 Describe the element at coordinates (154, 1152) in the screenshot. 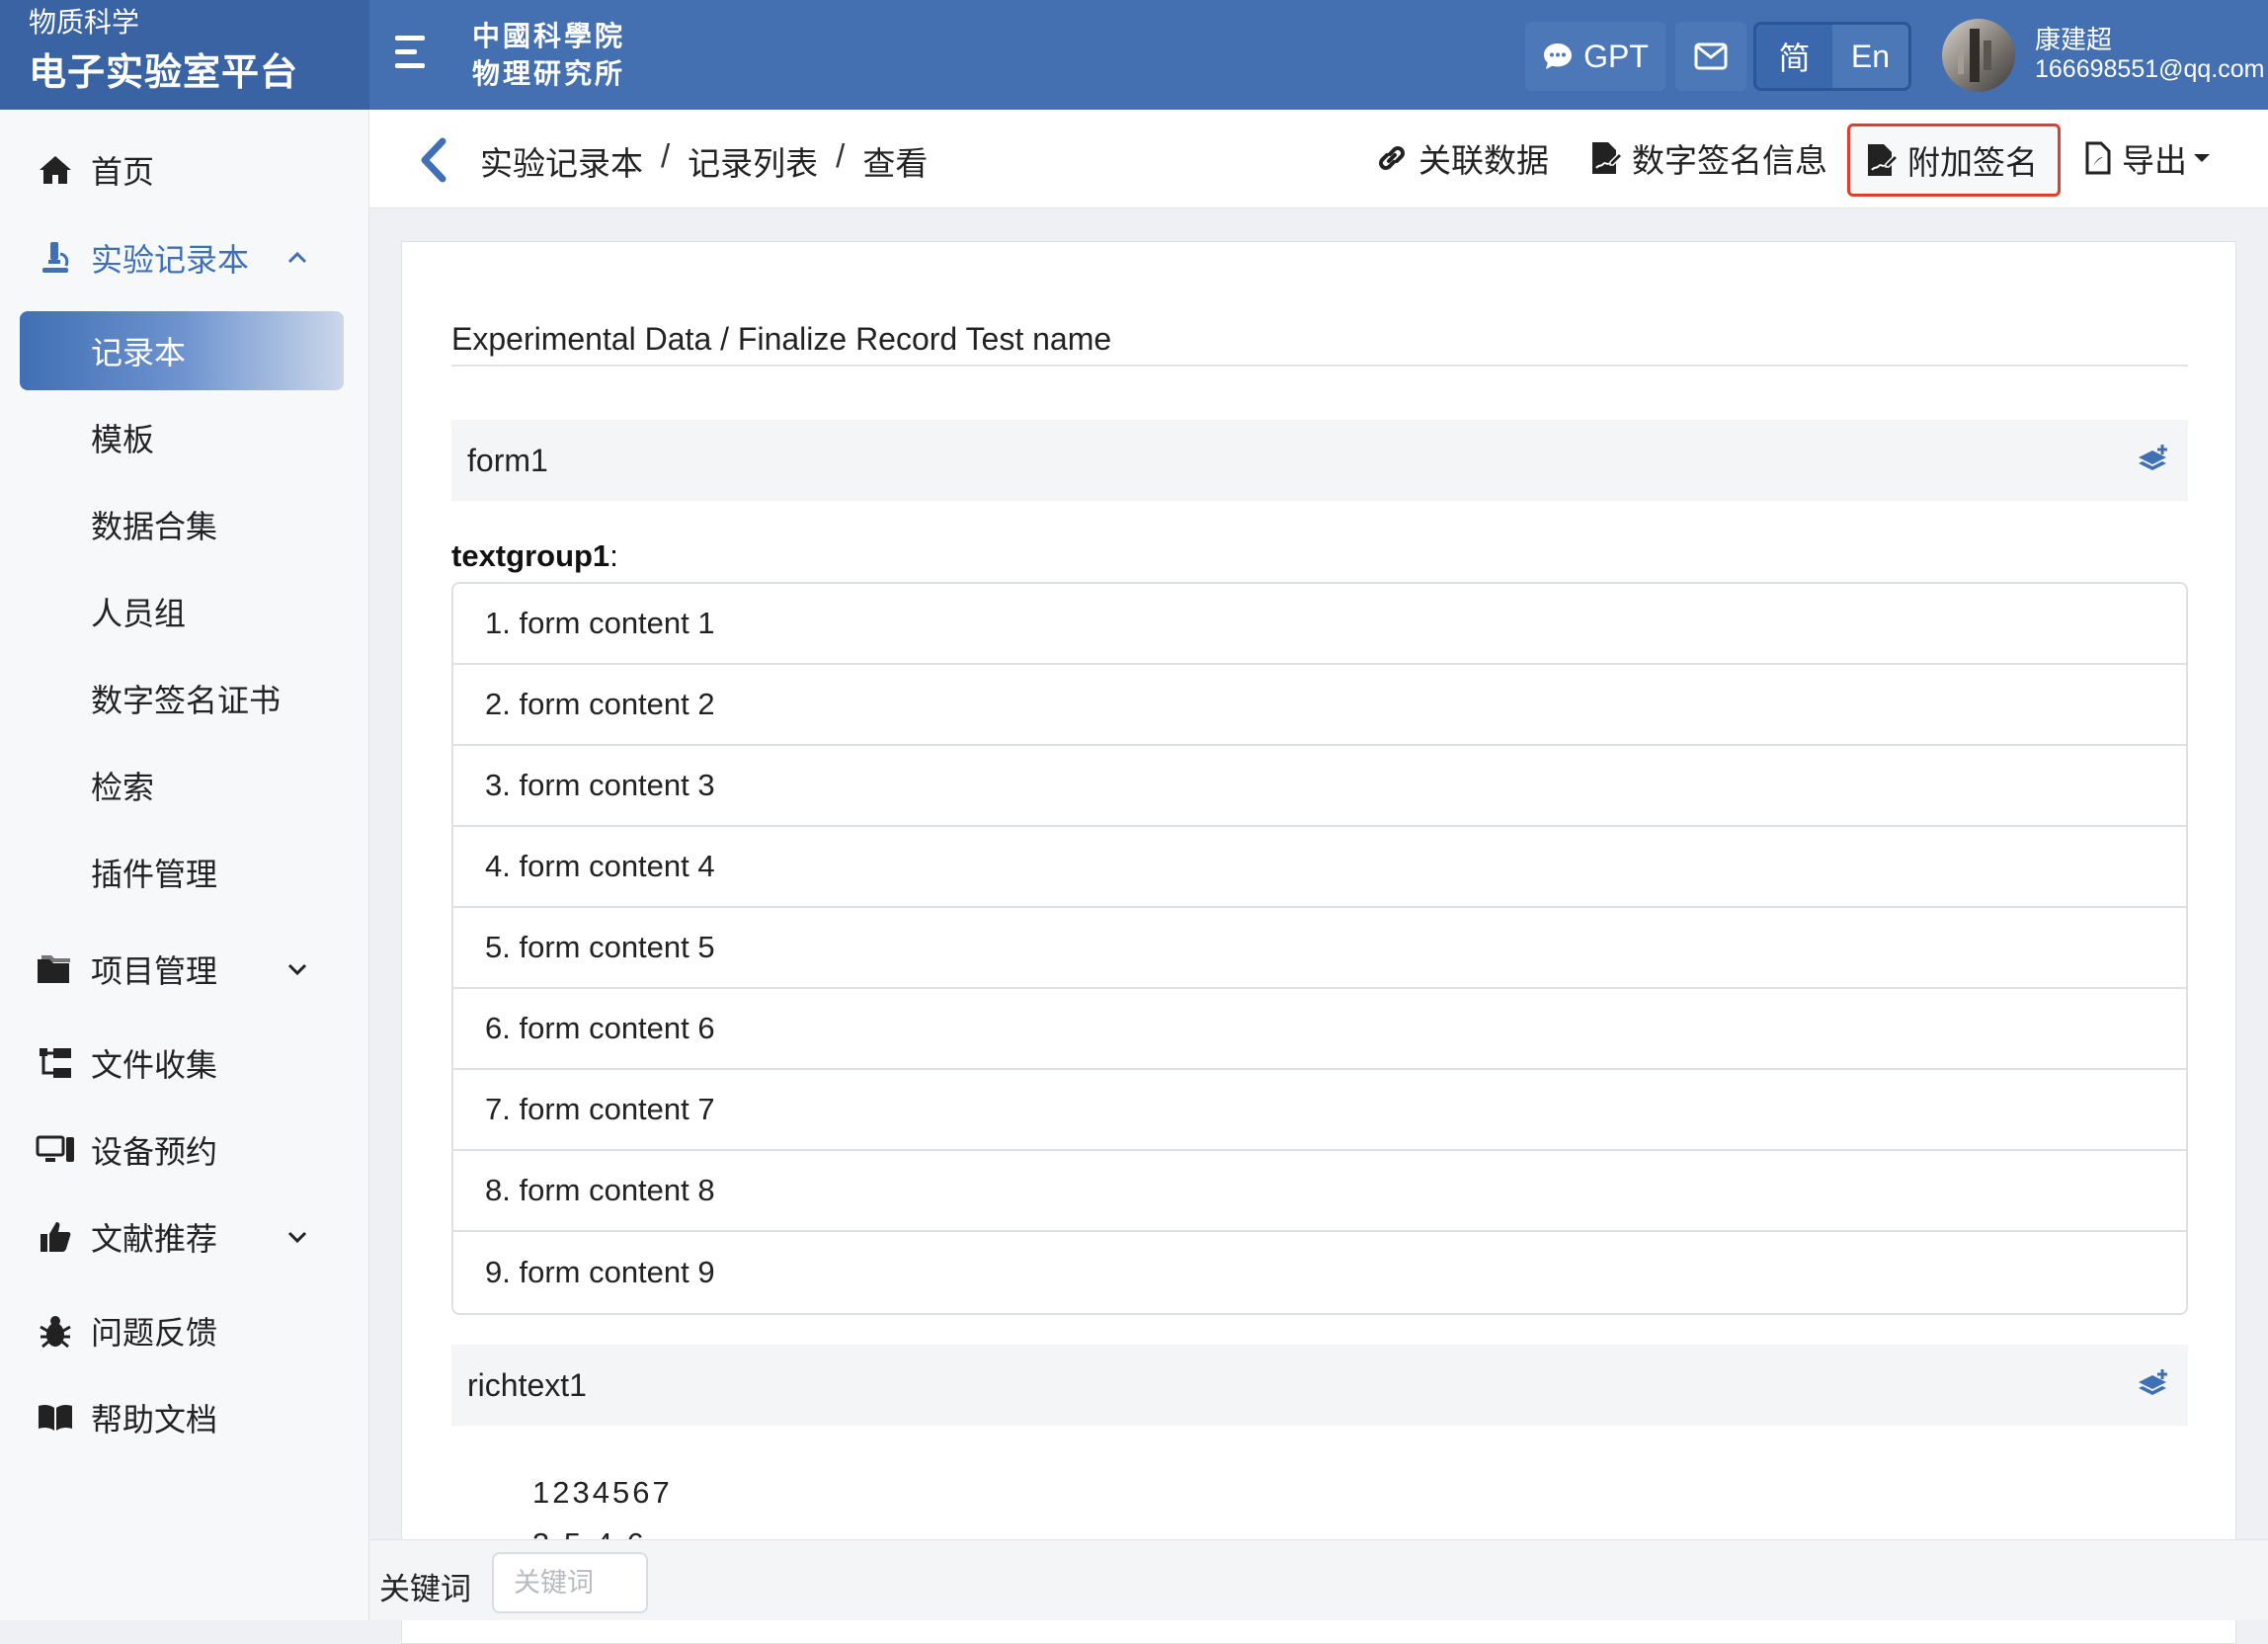

I see `sidebar-item-label: 设备预约` at that location.